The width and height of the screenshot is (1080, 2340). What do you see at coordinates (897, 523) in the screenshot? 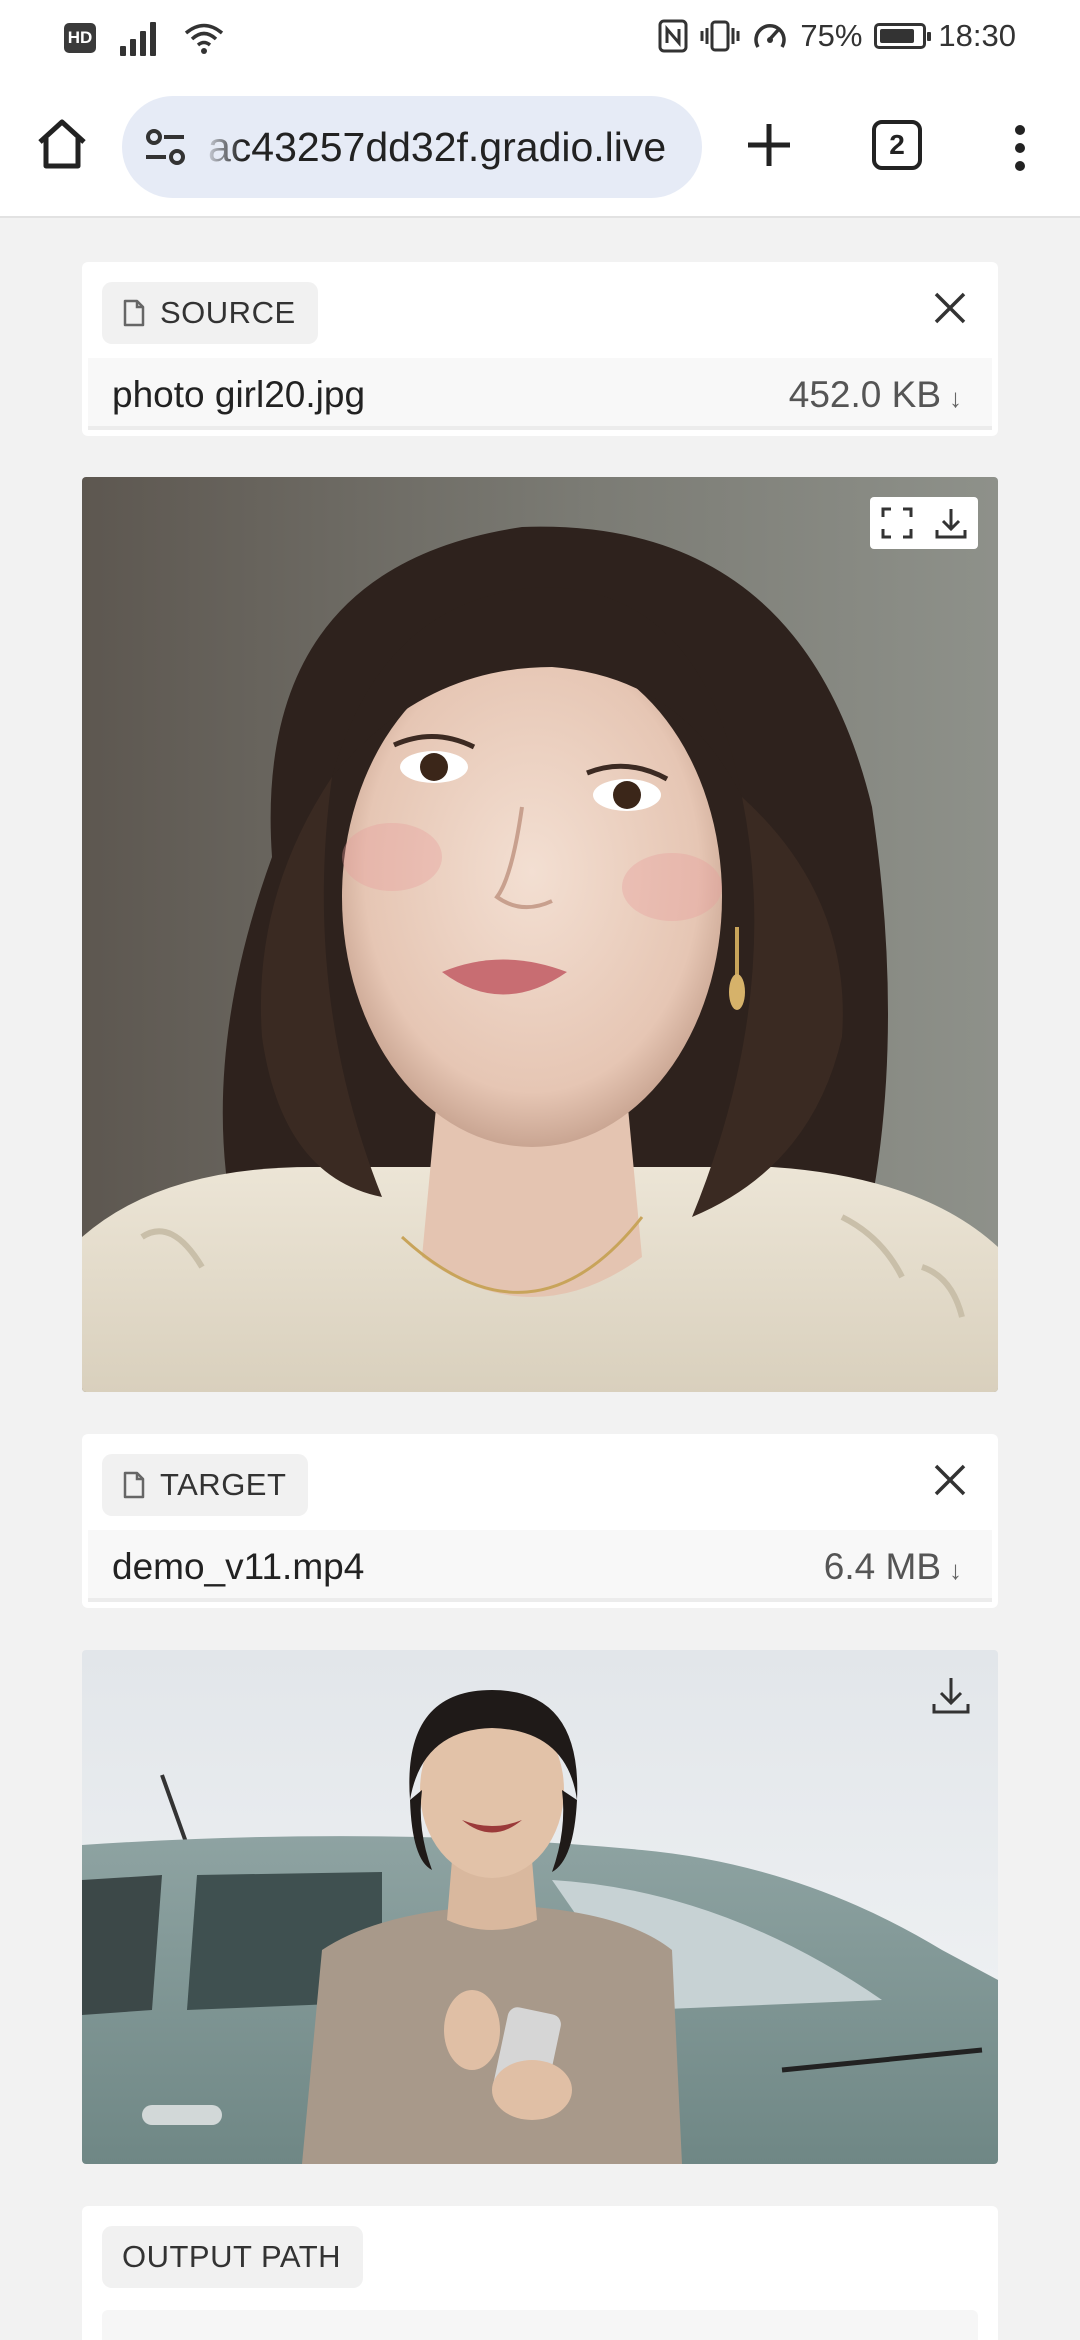
I see `fullscreen-icon` at bounding box center [897, 523].